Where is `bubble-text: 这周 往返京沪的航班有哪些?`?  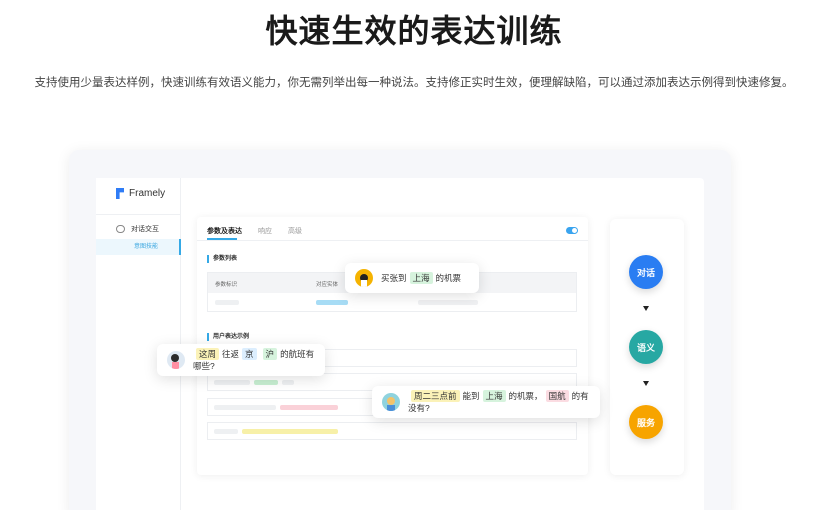 bubble-text: 这周 往返京沪的航班有哪些? is located at coordinates (254, 360).